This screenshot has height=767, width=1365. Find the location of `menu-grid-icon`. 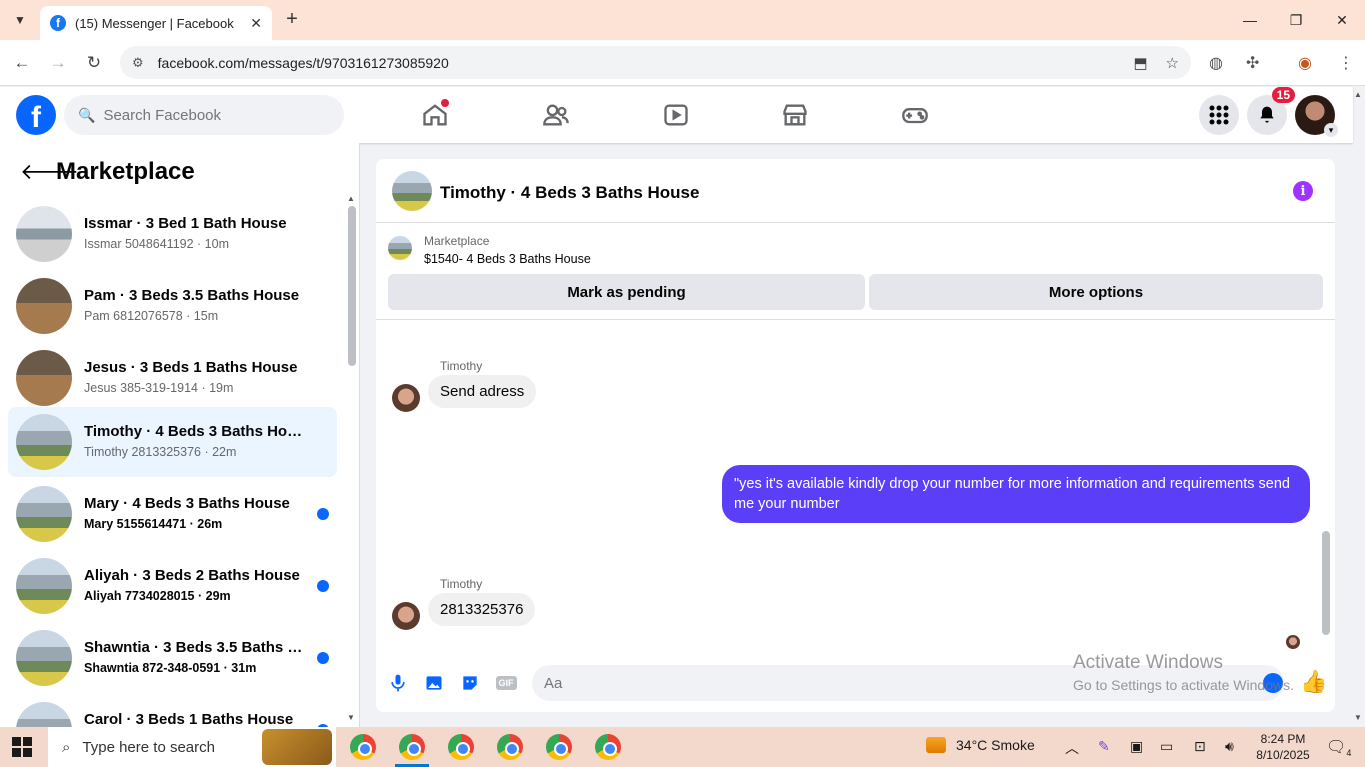

menu-grid-icon is located at coordinates (1219, 115).